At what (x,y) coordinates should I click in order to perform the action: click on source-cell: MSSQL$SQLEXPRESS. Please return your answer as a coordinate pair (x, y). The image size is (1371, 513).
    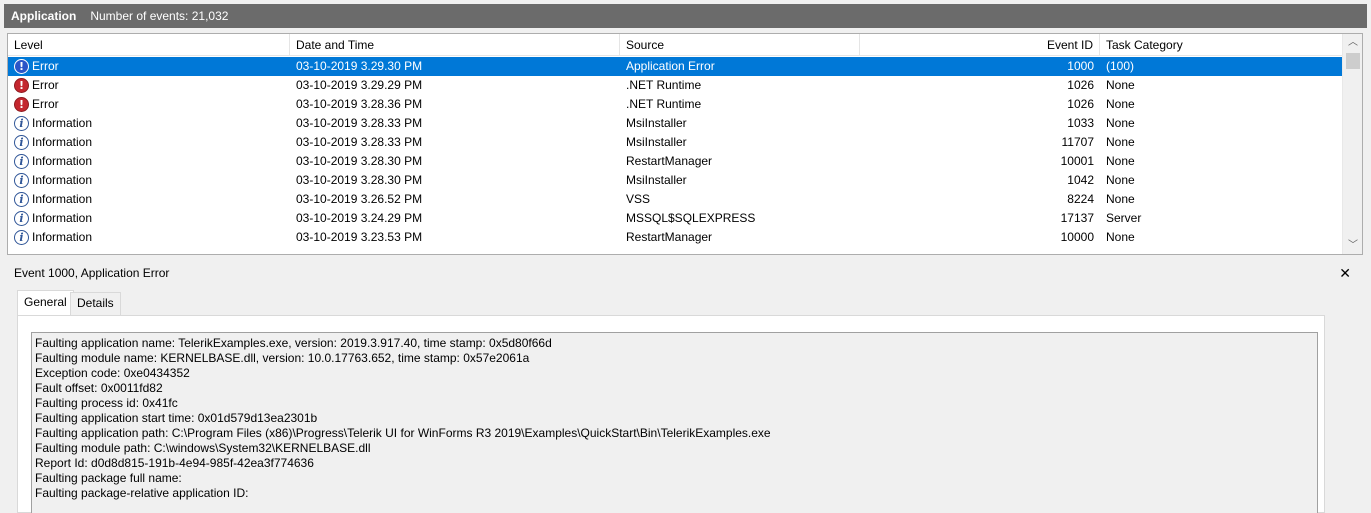
    Looking at the image, I should click on (691, 218).